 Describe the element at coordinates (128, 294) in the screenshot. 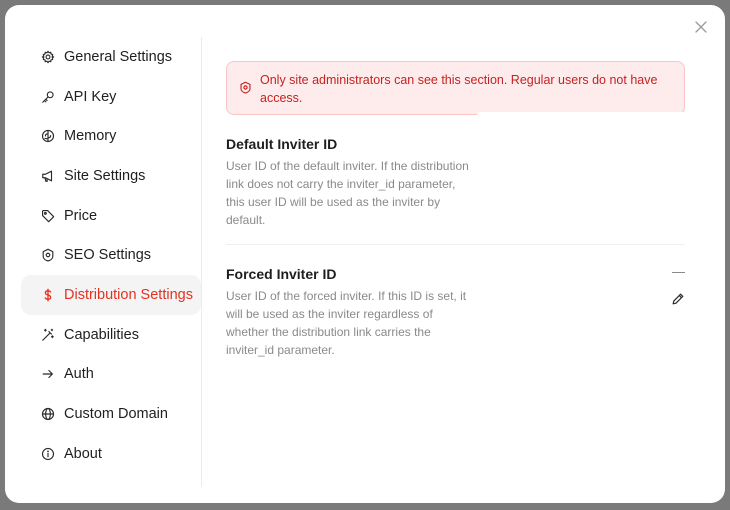

I see `sidebar-item-label: Distribution Settings` at that location.